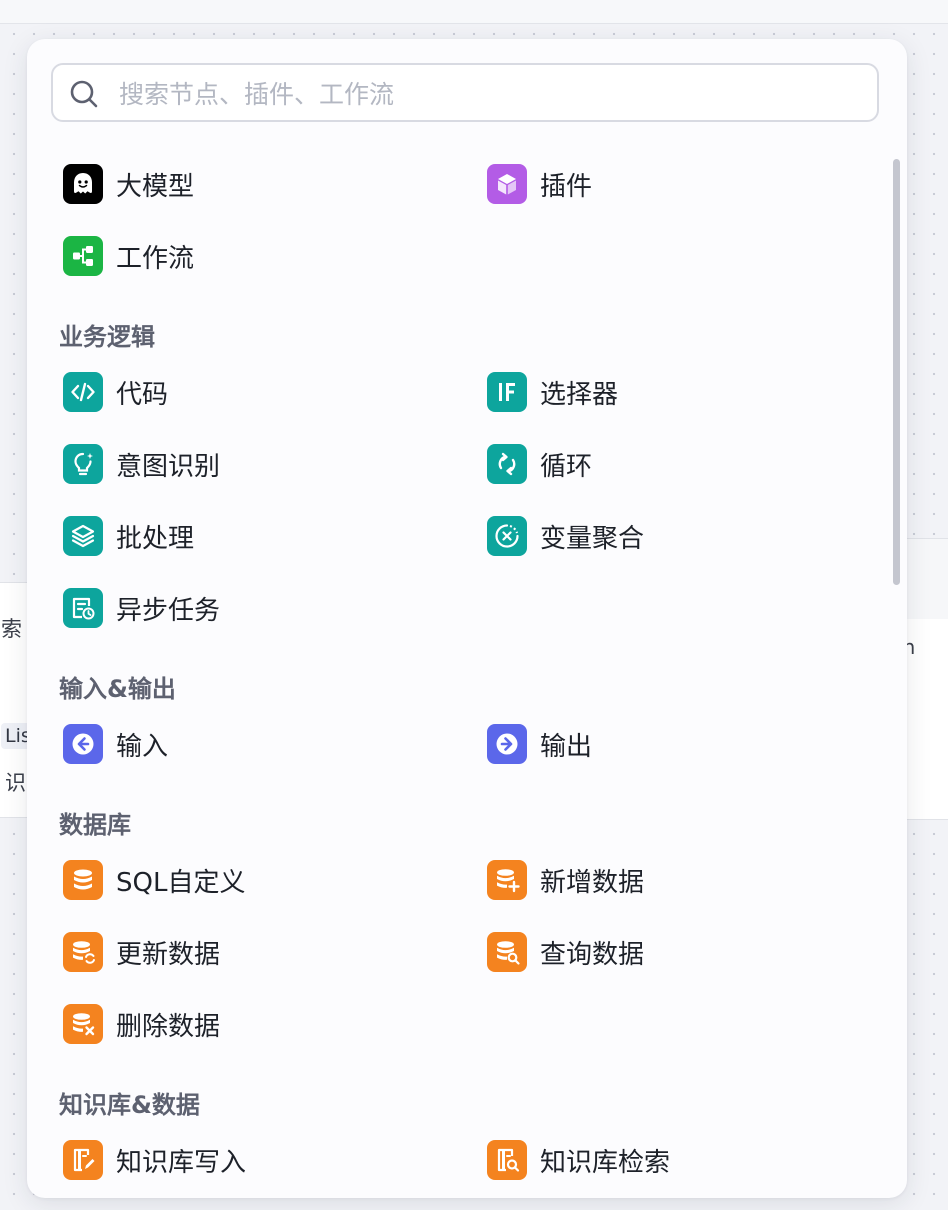 The width and height of the screenshot is (948, 1210). I want to click on database-update-icon, so click(83, 952).